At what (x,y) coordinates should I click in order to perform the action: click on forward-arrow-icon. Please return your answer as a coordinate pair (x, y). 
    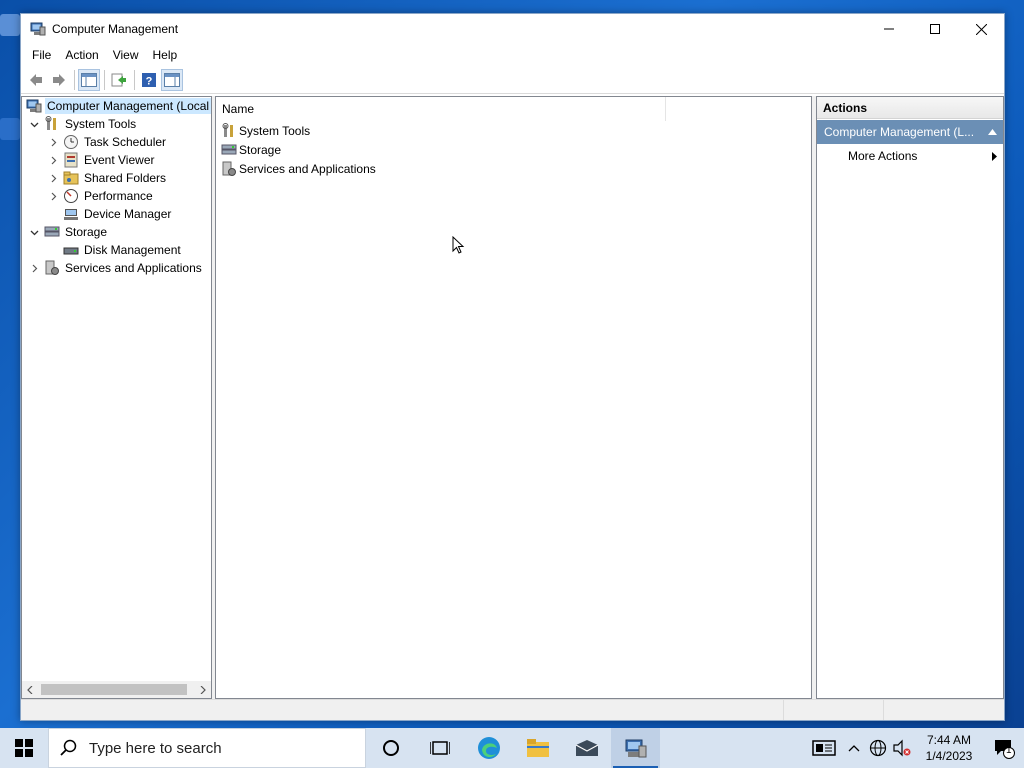
    Looking at the image, I should click on (59, 79).